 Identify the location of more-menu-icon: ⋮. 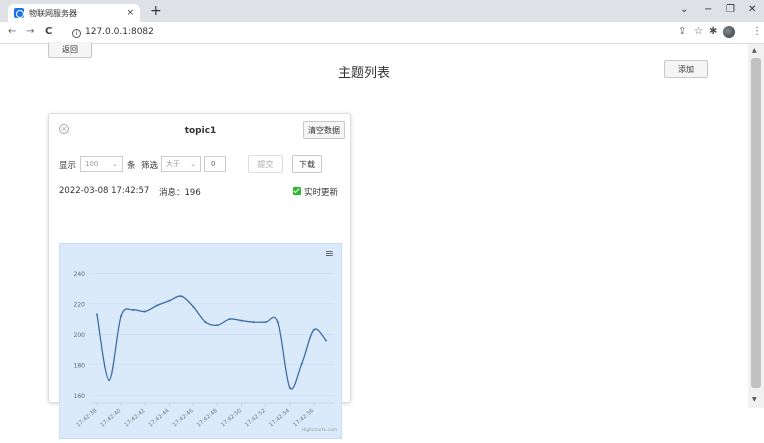
(757, 31).